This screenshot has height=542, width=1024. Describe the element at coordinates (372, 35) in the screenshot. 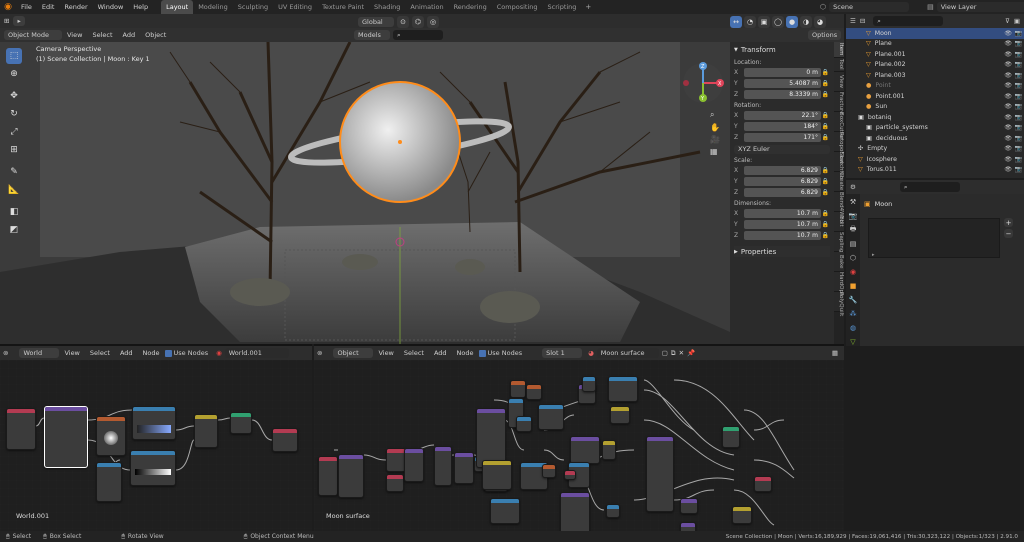

I see `collection-filter-dropdown: Models` at that location.